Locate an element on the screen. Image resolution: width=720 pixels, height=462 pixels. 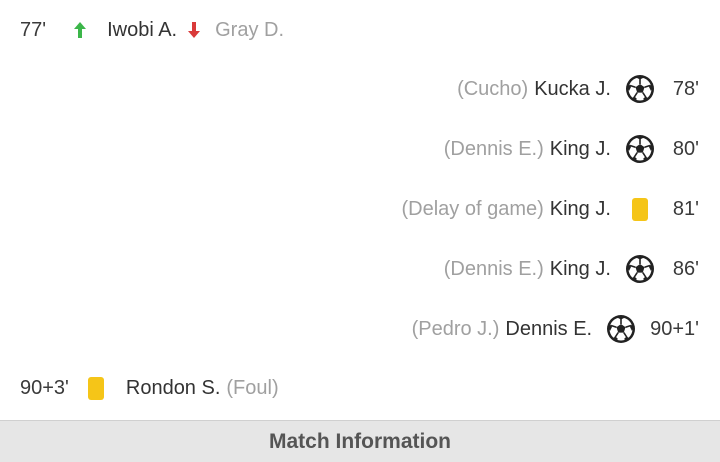
event-minute: 86' is located at coordinates (685, 269).